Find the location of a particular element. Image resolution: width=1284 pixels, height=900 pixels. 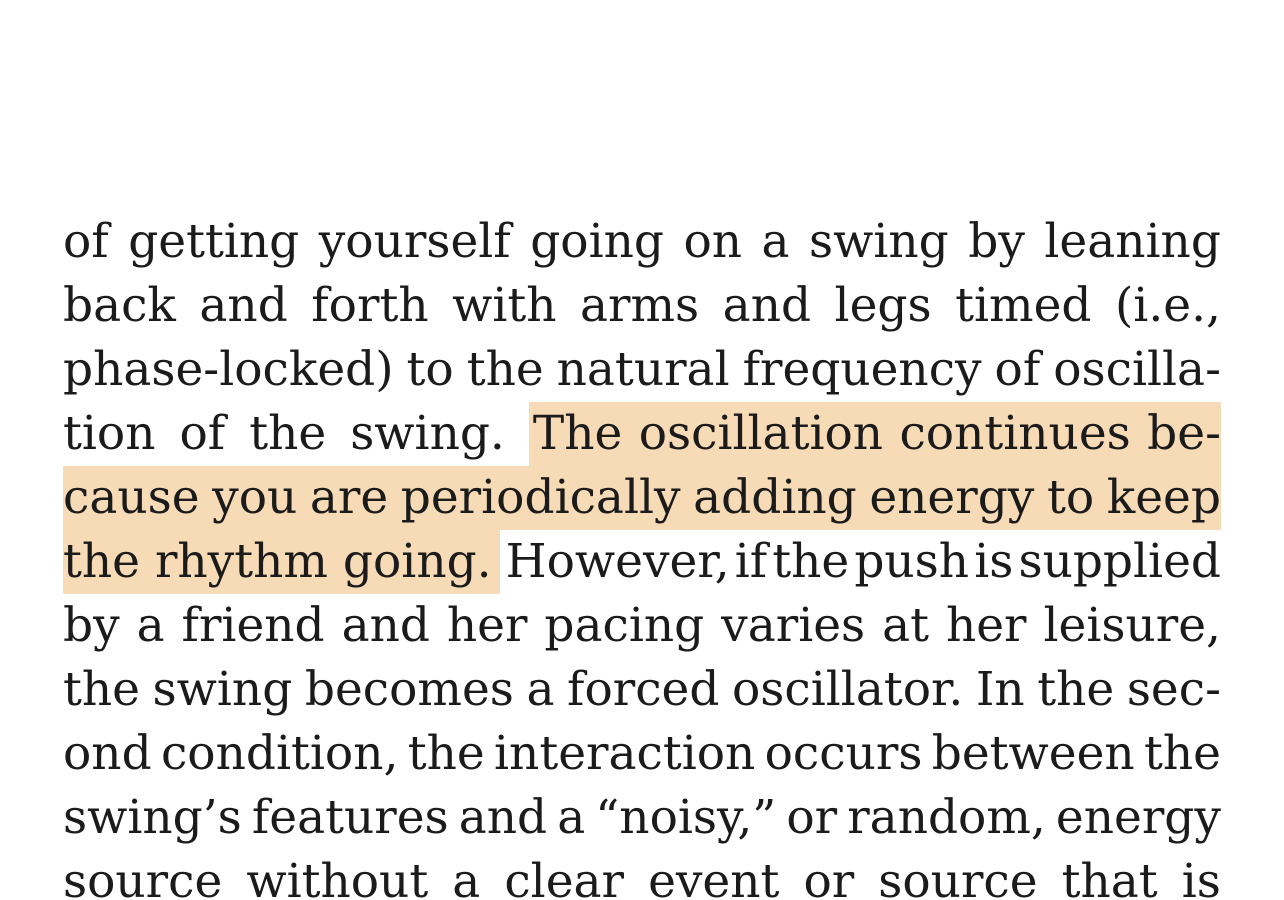

word: periodically is located at coordinates (540, 497).